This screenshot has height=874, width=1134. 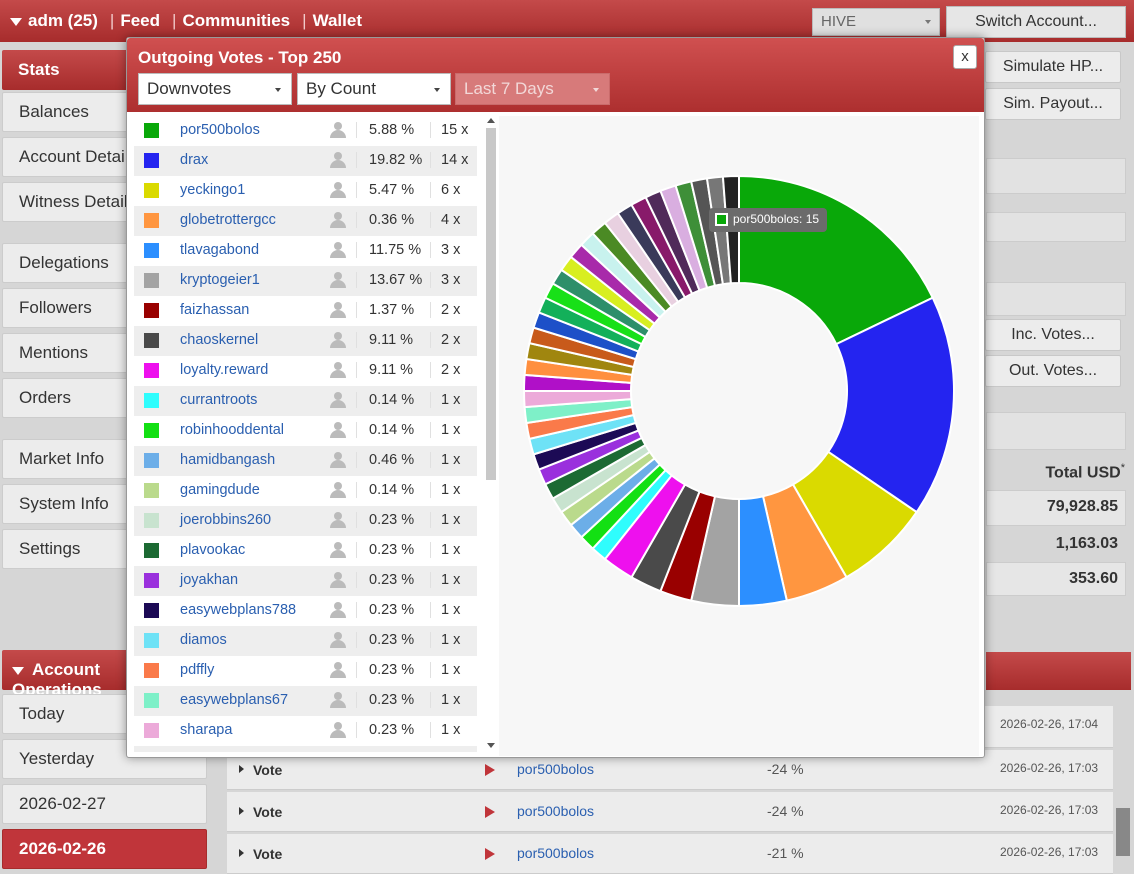 I want to click on voter-link: loyalty.reward, so click(x=224, y=370).